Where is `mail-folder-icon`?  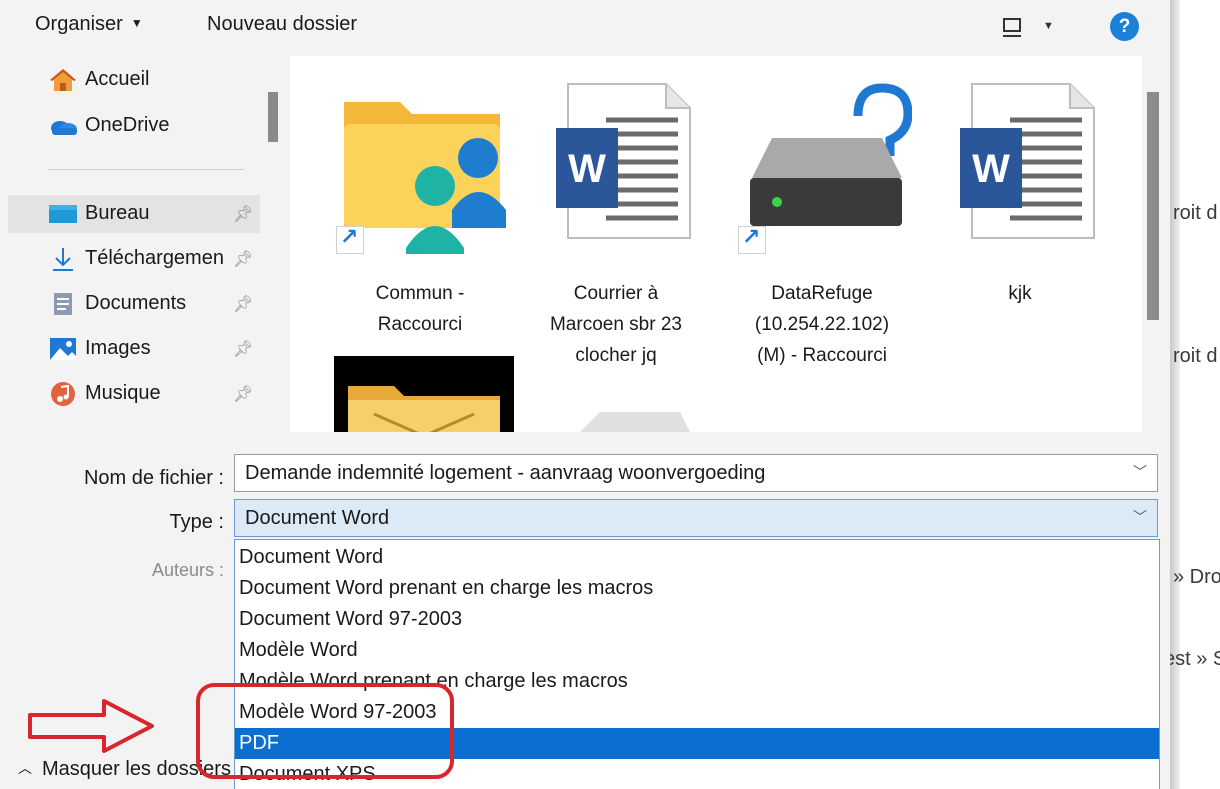 mail-folder-icon is located at coordinates (424, 409).